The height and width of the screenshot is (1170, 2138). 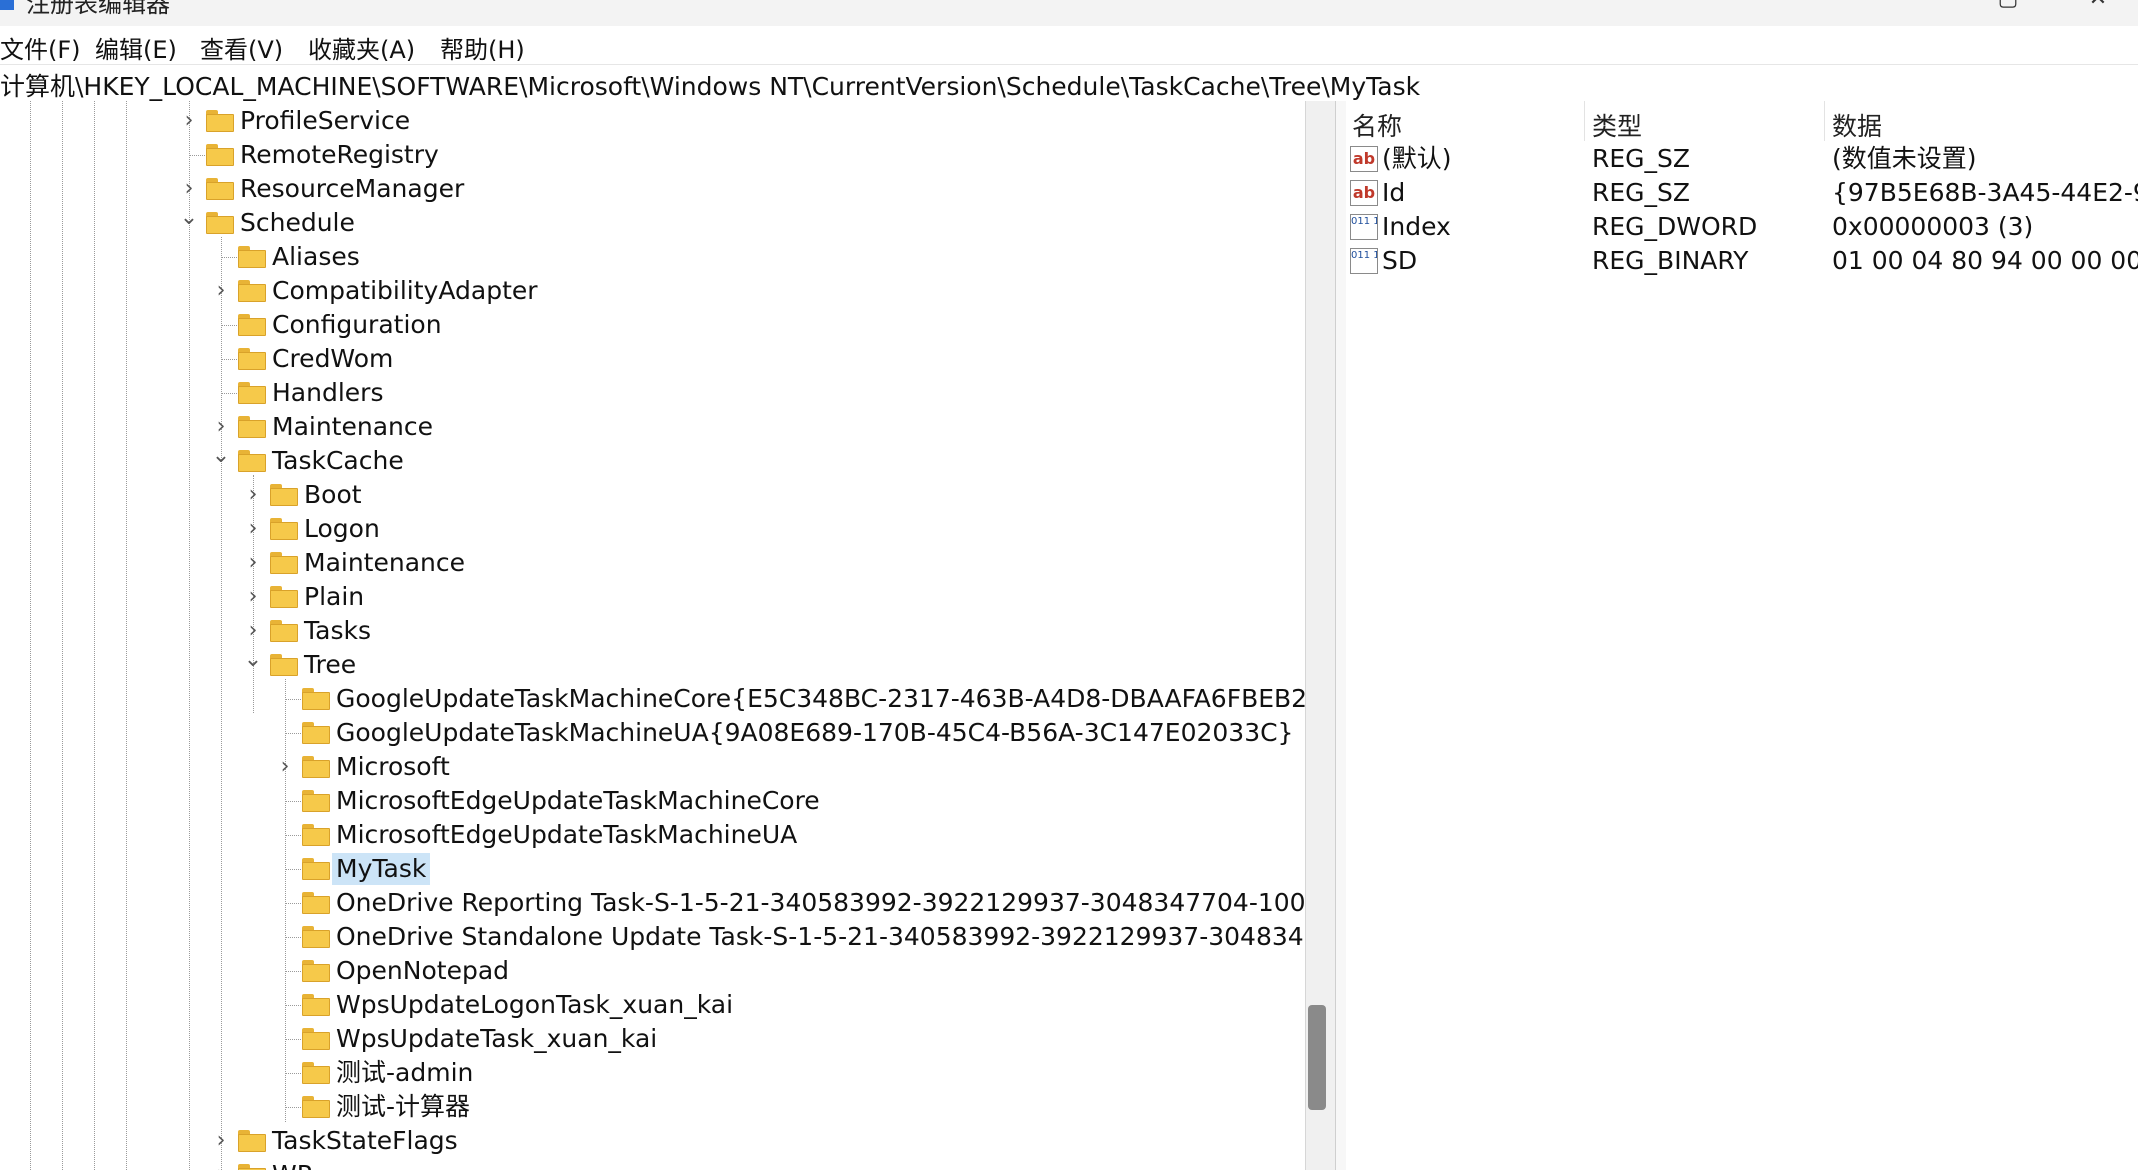 I want to click on tree-item-label: WpsUpdateTask_xuan_kai, so click(x=497, y=1038).